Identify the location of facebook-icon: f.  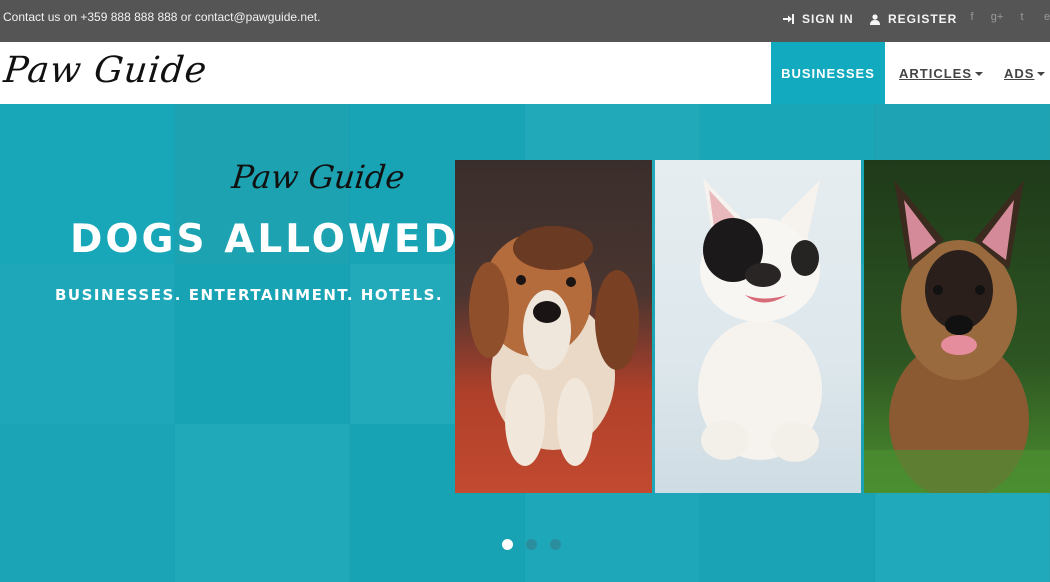
(972, 17).